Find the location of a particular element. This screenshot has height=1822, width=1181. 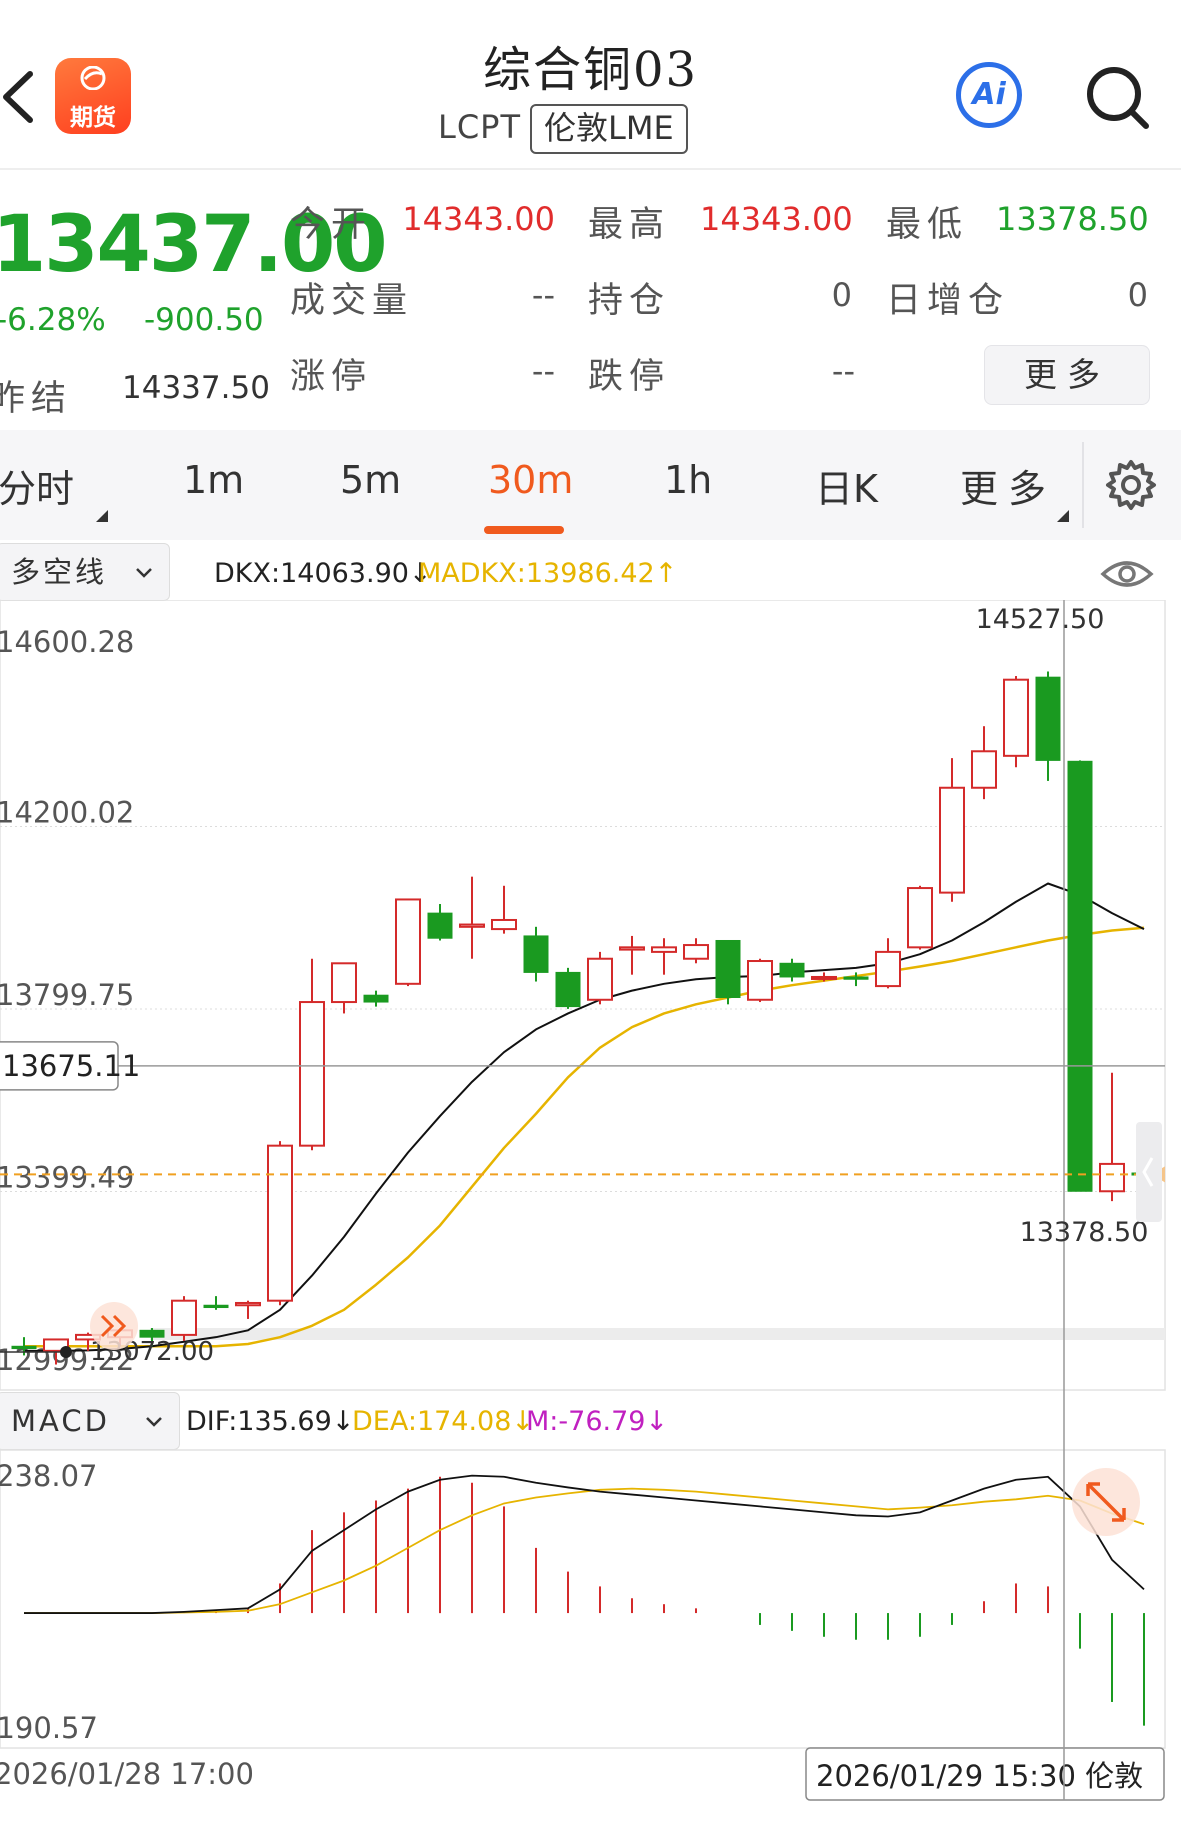

low-marker-dot is located at coordinates (66, 1352).